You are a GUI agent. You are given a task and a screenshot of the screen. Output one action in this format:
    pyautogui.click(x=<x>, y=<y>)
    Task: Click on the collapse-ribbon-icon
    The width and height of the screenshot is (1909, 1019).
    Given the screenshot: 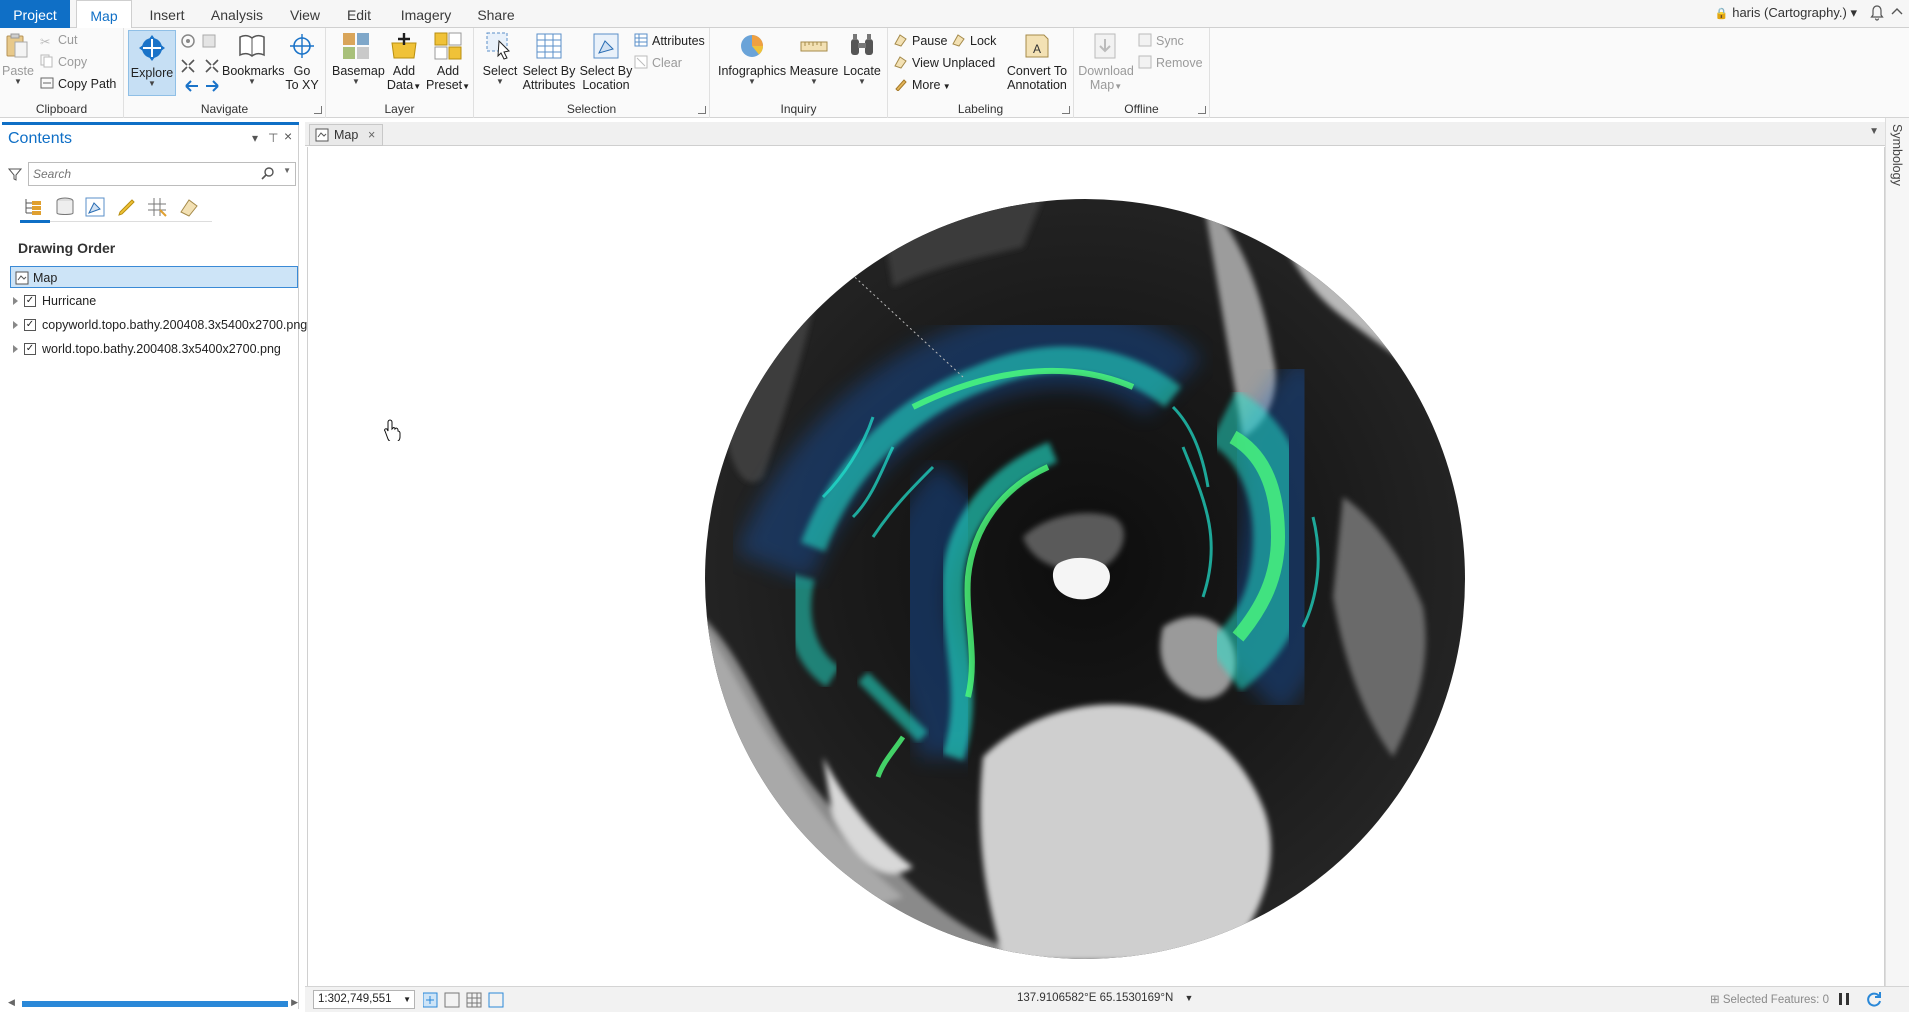 What is the action you would take?
    pyautogui.click(x=1897, y=13)
    